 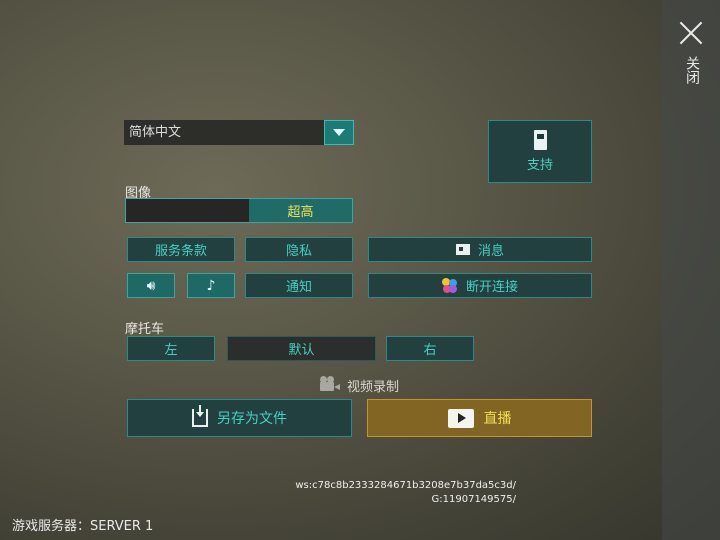 I want to click on save-as-file-label: 另存为文件, so click(x=252, y=419).